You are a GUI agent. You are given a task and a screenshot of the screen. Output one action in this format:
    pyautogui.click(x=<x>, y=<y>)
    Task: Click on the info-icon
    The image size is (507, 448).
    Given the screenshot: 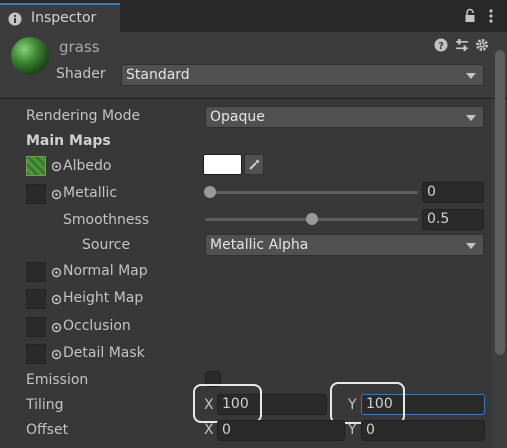 What is the action you would take?
    pyautogui.click(x=15, y=19)
    